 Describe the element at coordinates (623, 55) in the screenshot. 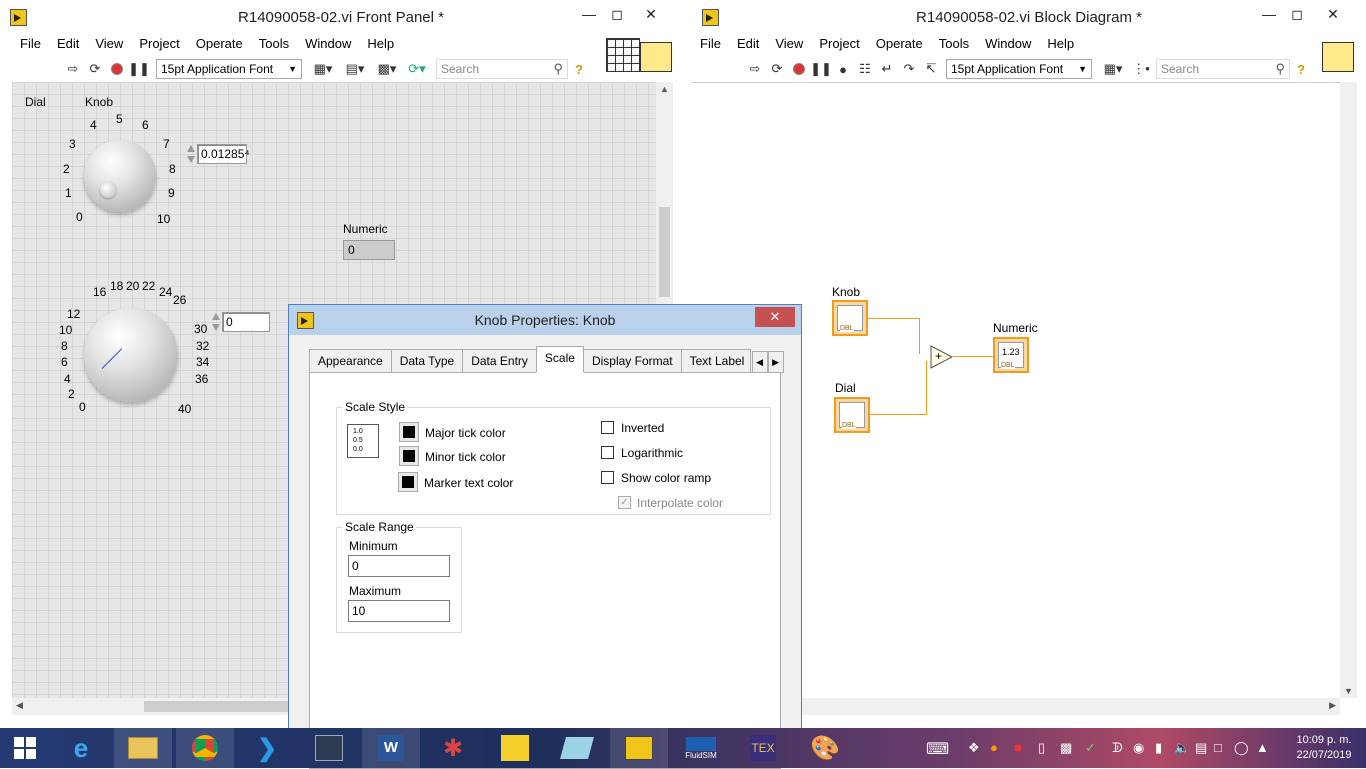

I see `connector-pane-icon` at that location.